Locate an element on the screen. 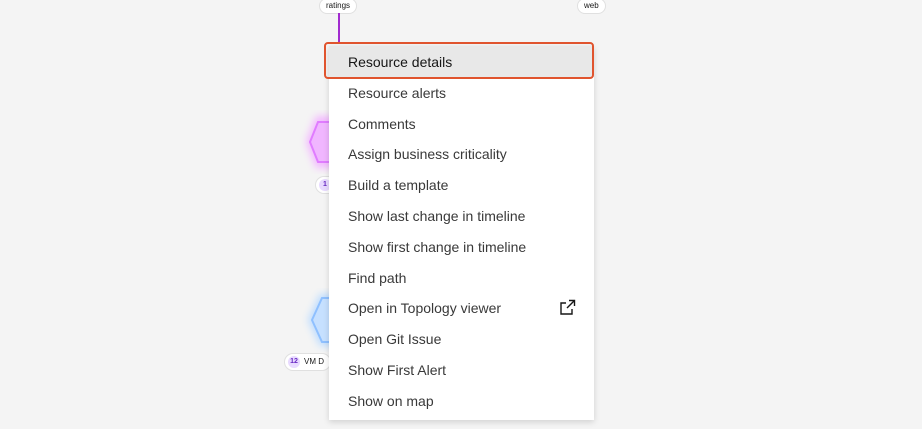 This screenshot has height=429, width=922. node-badge-12: 12 VM D is located at coordinates (307, 362).